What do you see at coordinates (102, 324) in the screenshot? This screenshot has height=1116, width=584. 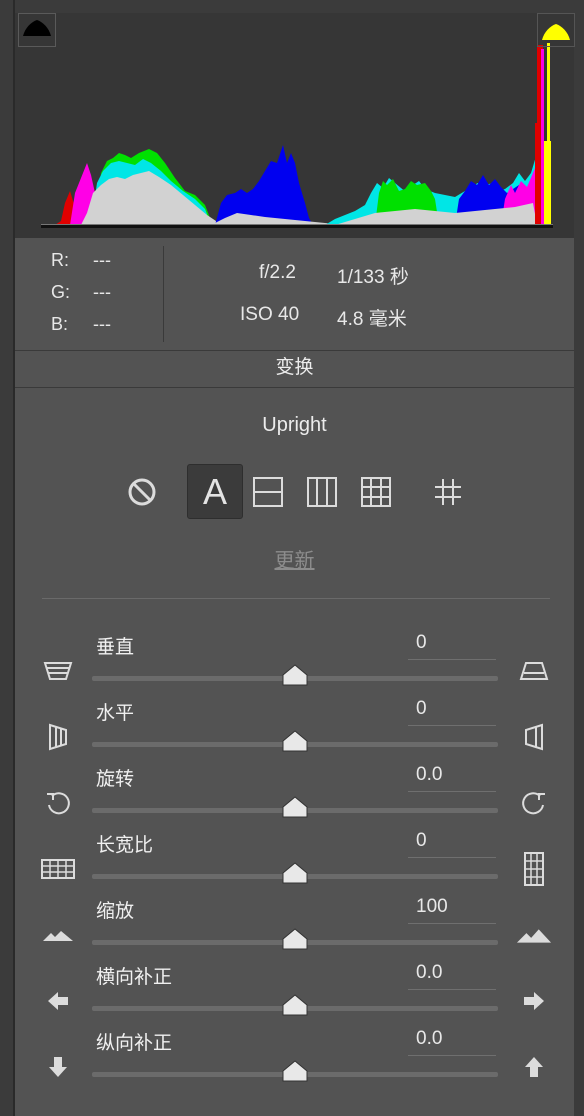 I see `blue-value: ---` at bounding box center [102, 324].